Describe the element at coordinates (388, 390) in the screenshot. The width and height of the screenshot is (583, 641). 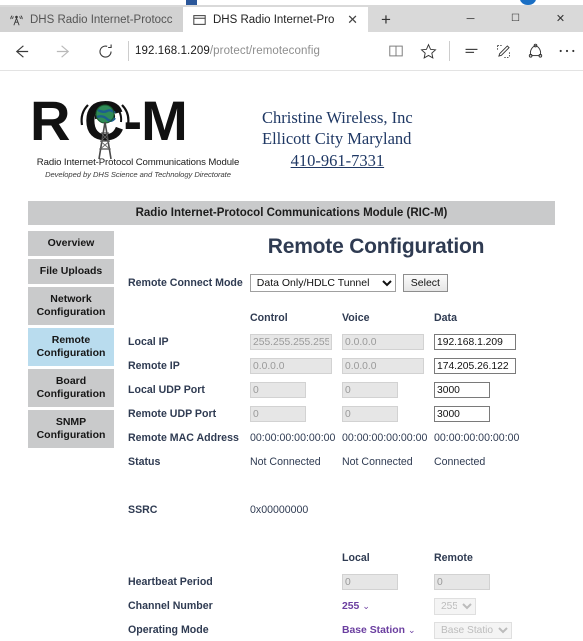
I see `cell-local-udp-voice` at that location.